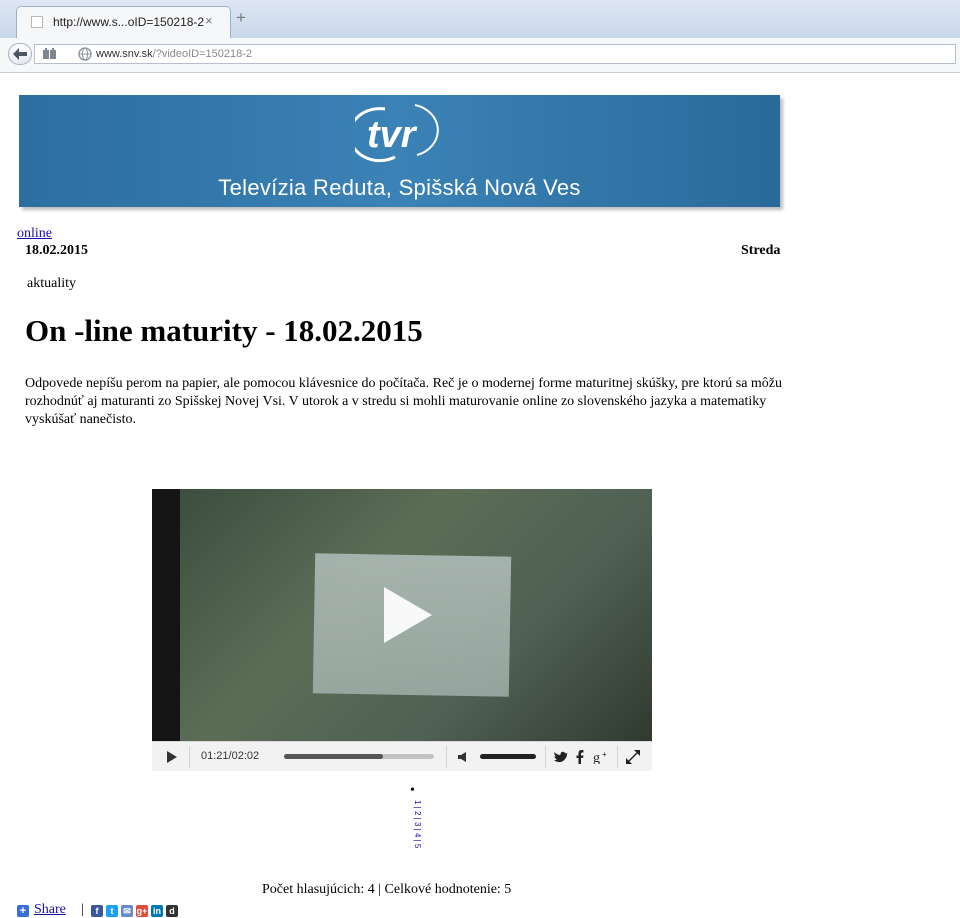 The width and height of the screenshot is (960, 918). Describe the element at coordinates (241, 18) in the screenshot. I see `new-tab-button: +` at that location.